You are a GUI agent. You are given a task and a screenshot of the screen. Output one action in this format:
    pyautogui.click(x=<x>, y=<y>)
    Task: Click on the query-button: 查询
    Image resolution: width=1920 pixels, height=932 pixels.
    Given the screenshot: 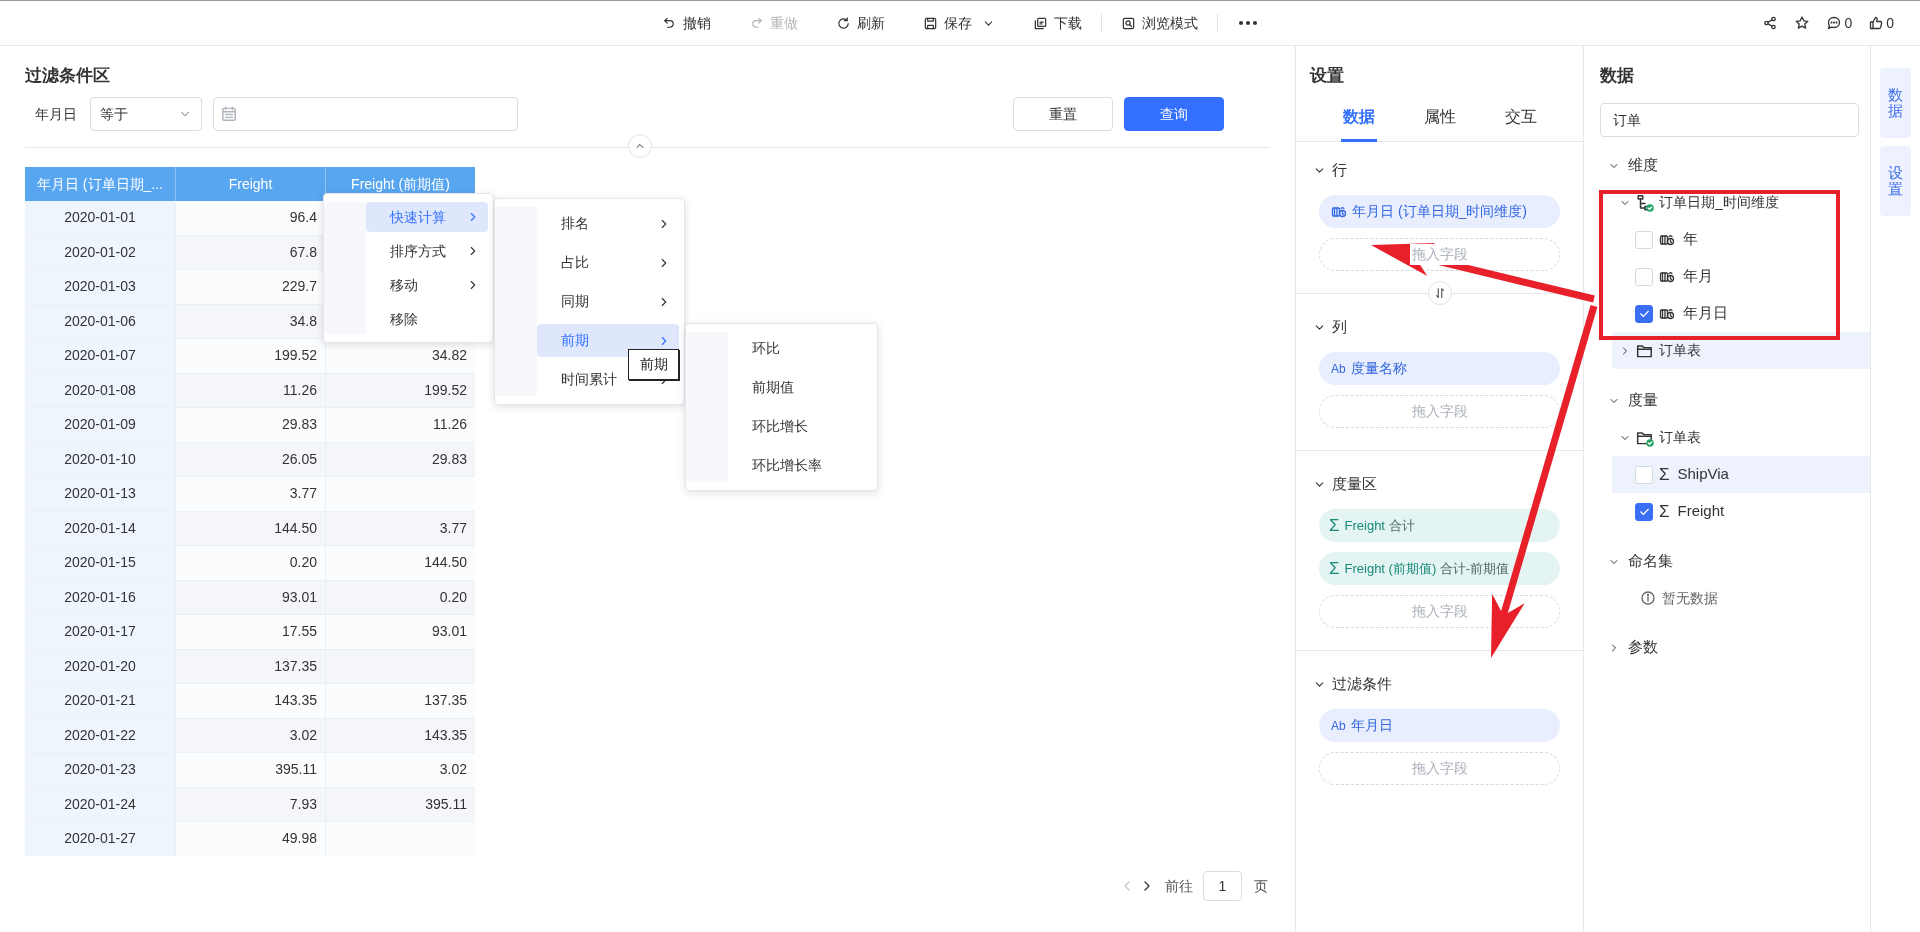 What is the action you would take?
    pyautogui.click(x=1174, y=114)
    